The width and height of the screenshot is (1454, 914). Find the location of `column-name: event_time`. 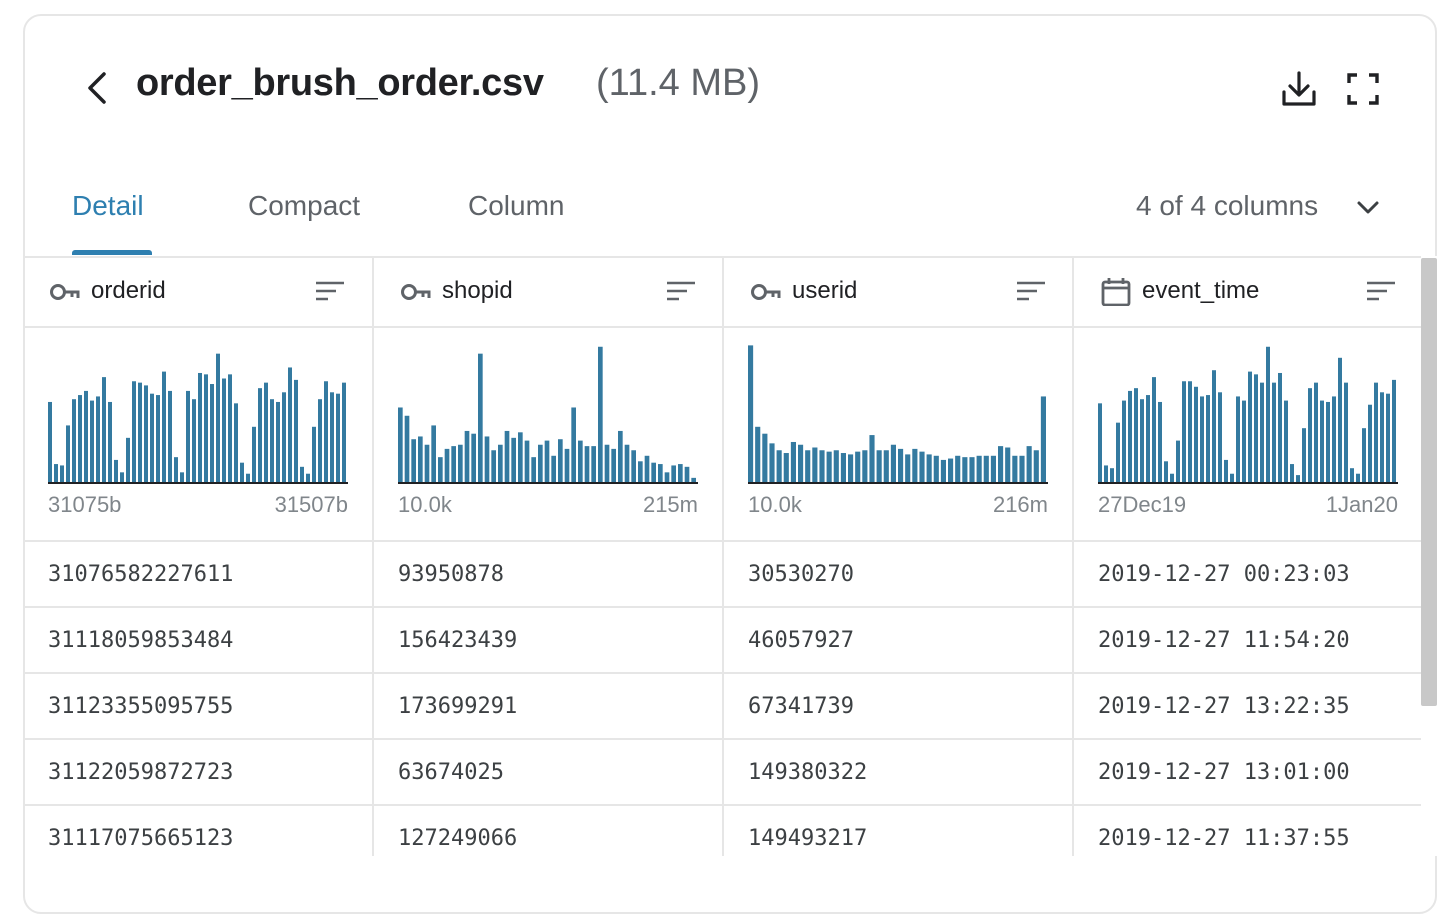

column-name: event_time is located at coordinates (1201, 290).